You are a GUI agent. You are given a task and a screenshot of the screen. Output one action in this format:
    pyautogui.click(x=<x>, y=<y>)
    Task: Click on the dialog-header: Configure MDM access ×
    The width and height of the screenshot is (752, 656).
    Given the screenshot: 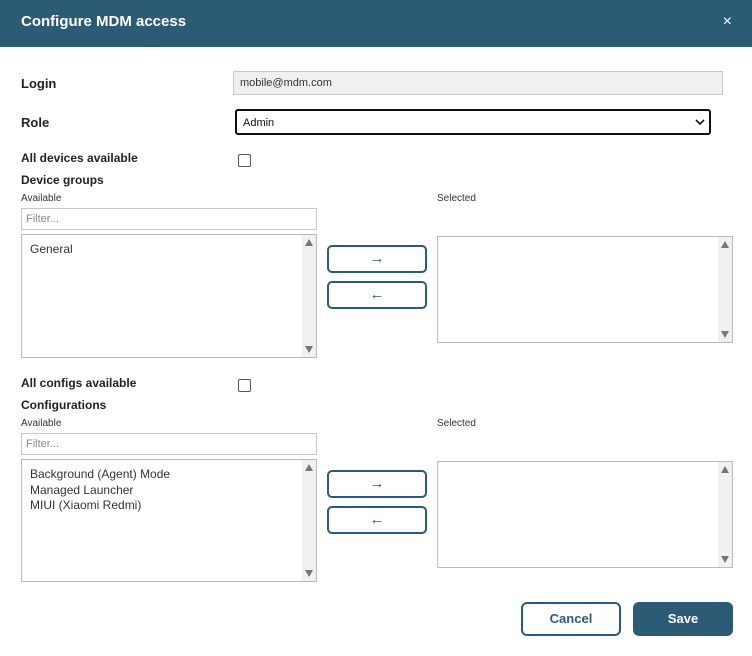 What is the action you would take?
    pyautogui.click(x=376, y=23)
    